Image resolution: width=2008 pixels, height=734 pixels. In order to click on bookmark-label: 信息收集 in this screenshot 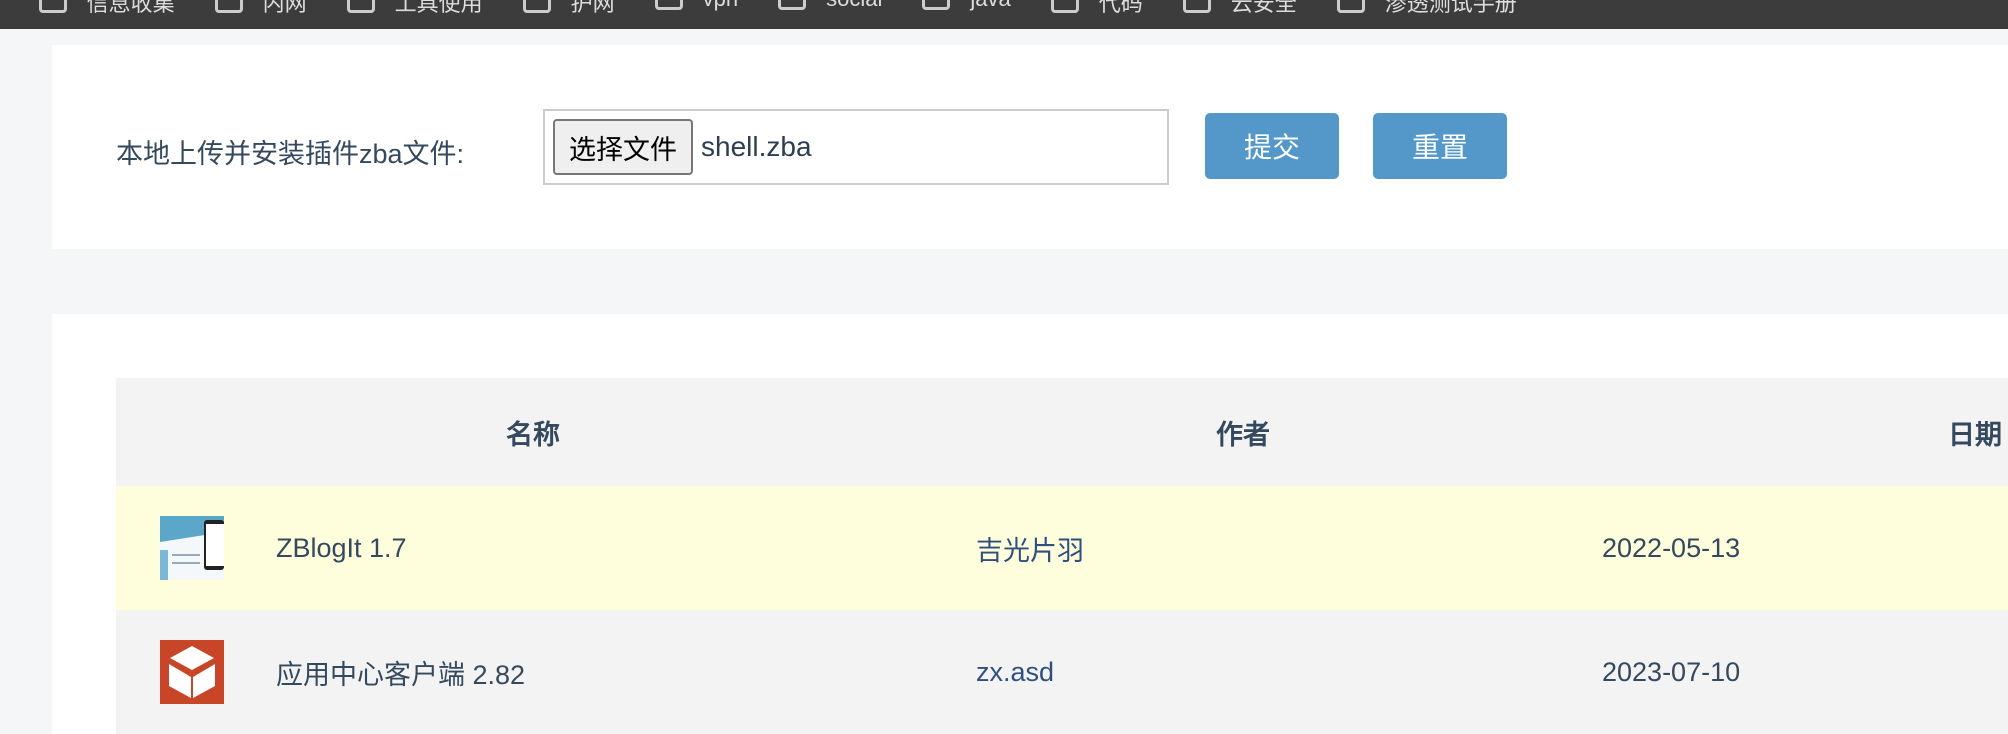, I will do `click(130, 8)`.